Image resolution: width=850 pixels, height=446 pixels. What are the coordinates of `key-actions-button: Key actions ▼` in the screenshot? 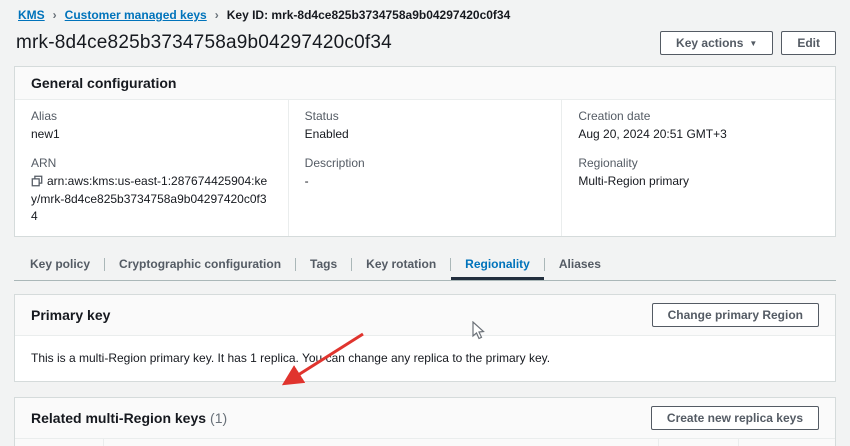 It's located at (717, 43).